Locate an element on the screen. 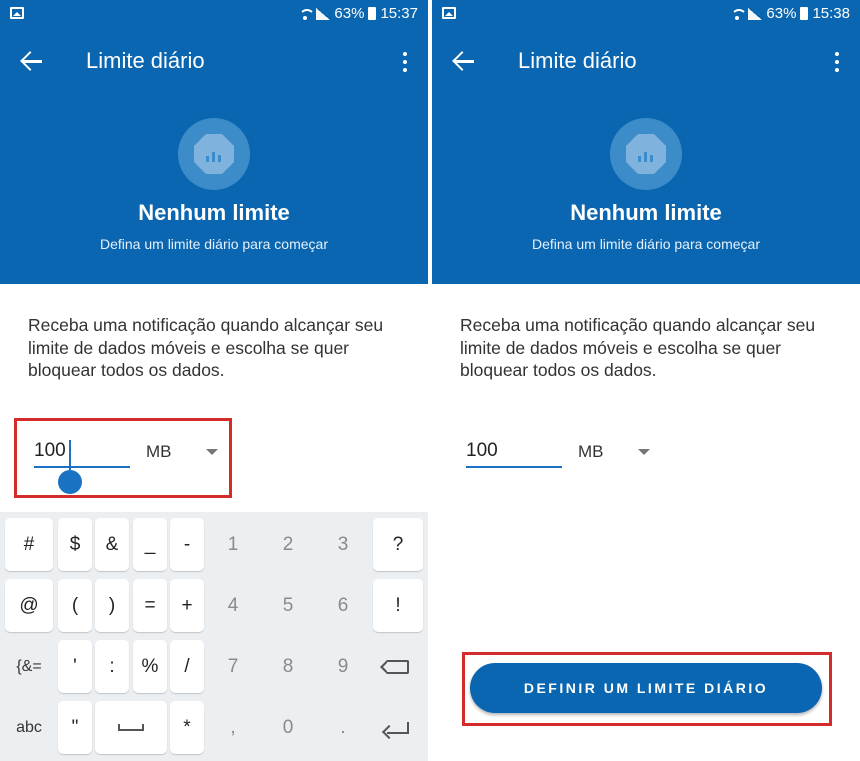 The width and height of the screenshot is (860, 761). keyboard-key: 8 is located at coordinates (288, 666).